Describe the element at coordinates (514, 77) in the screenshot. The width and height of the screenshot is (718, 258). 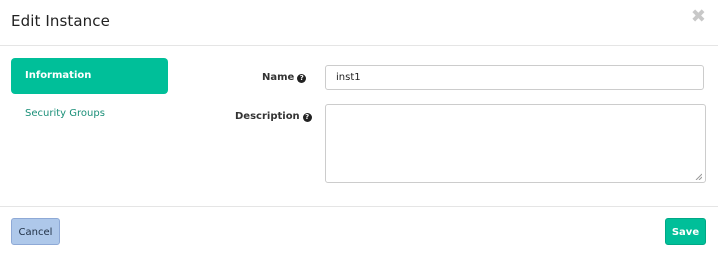
I see `name-input: inst1` at that location.